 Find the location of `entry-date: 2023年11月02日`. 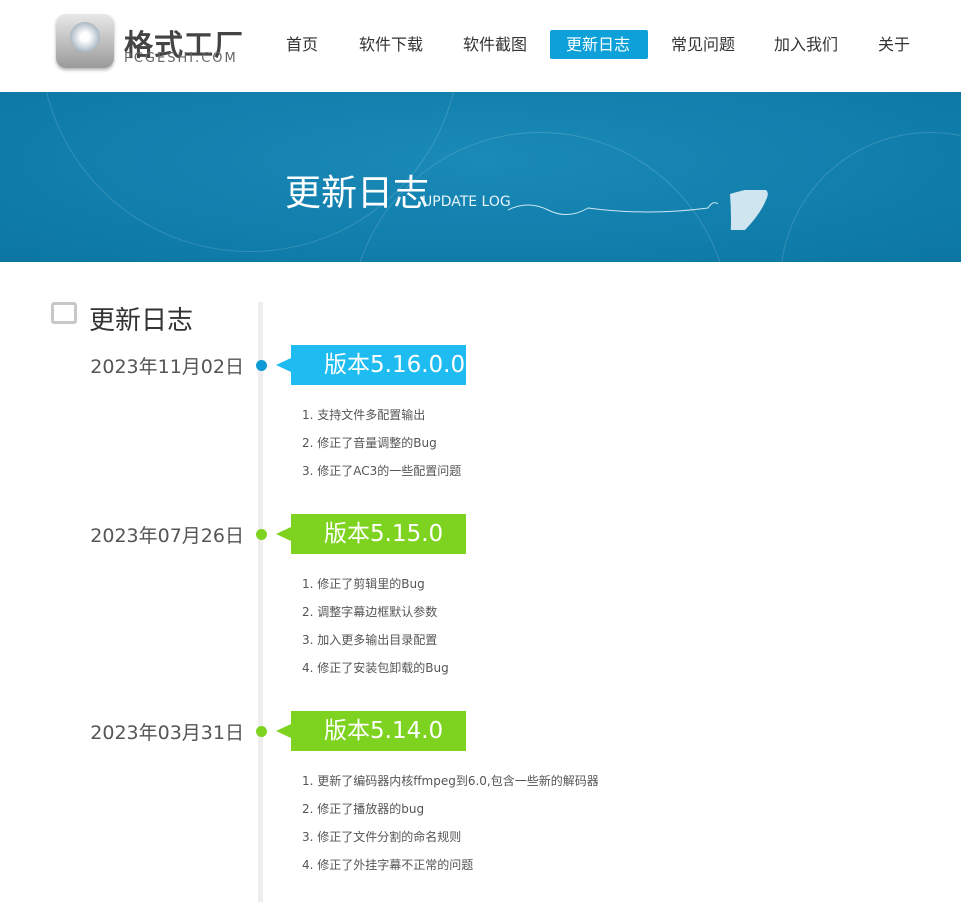

entry-date: 2023年11月02日 is located at coordinates (167, 367).